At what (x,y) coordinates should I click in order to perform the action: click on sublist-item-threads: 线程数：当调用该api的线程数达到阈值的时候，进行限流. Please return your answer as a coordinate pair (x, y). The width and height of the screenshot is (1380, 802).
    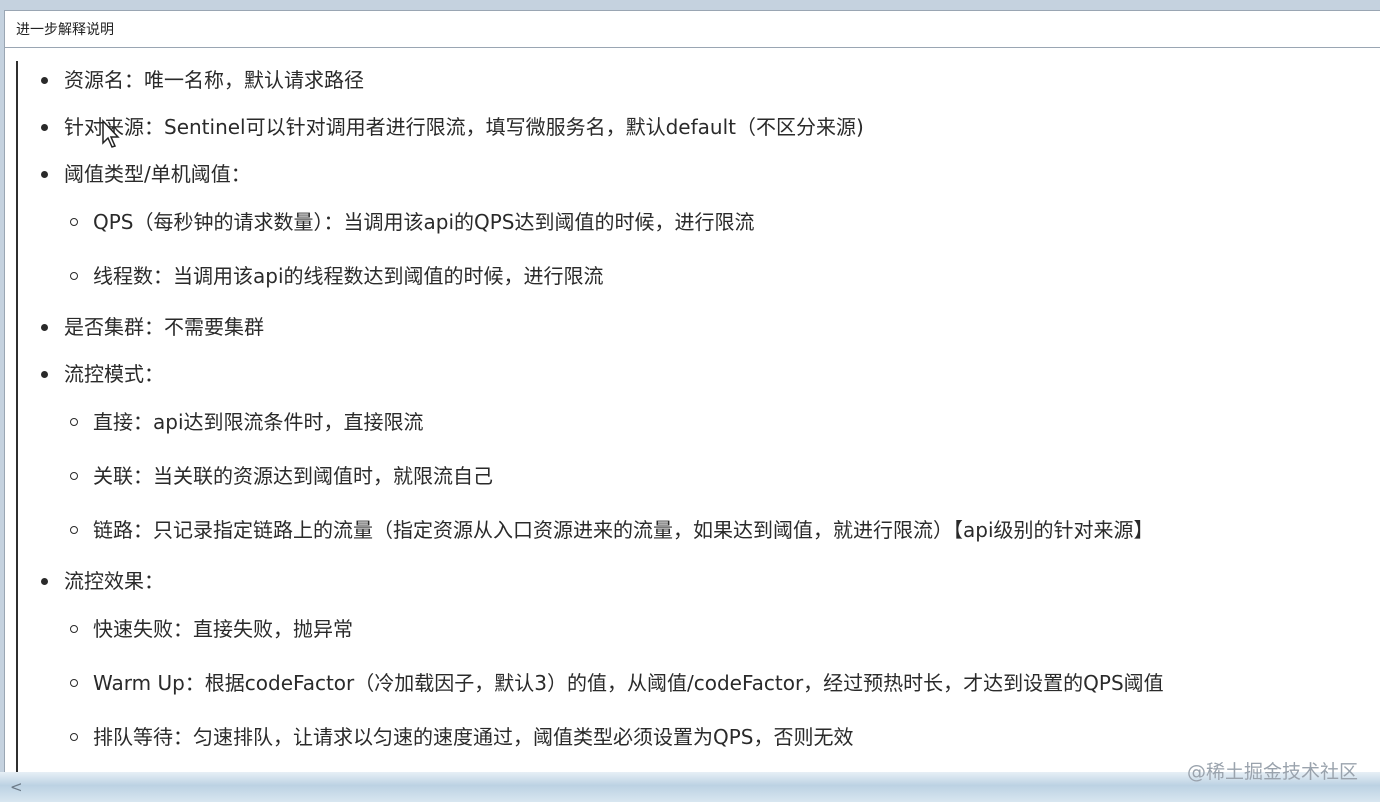
    Looking at the image, I should click on (605, 276).